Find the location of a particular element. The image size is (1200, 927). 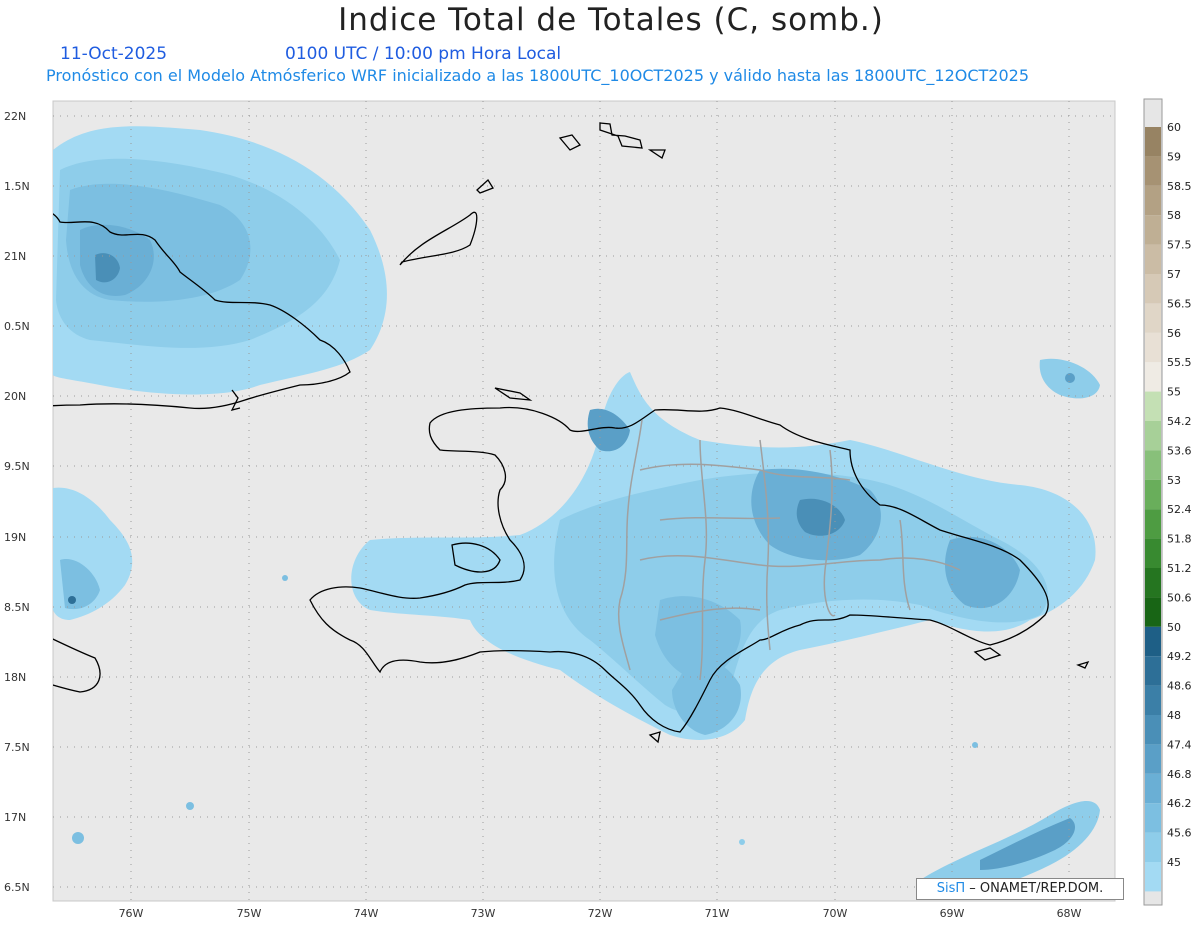

colorbar-label: 48 is located at coordinates (1174, 715).